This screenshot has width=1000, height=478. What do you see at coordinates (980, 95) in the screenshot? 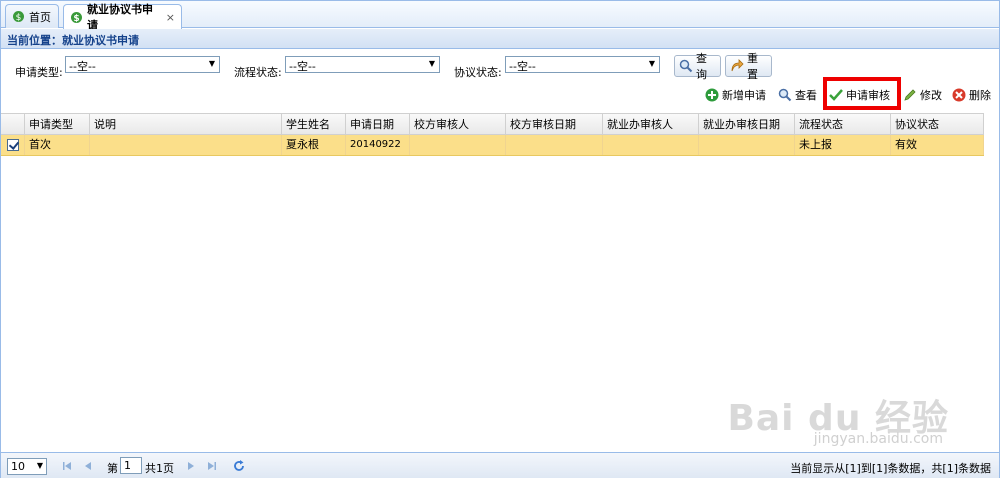
I see `delete-button-label: 删除` at bounding box center [980, 95].